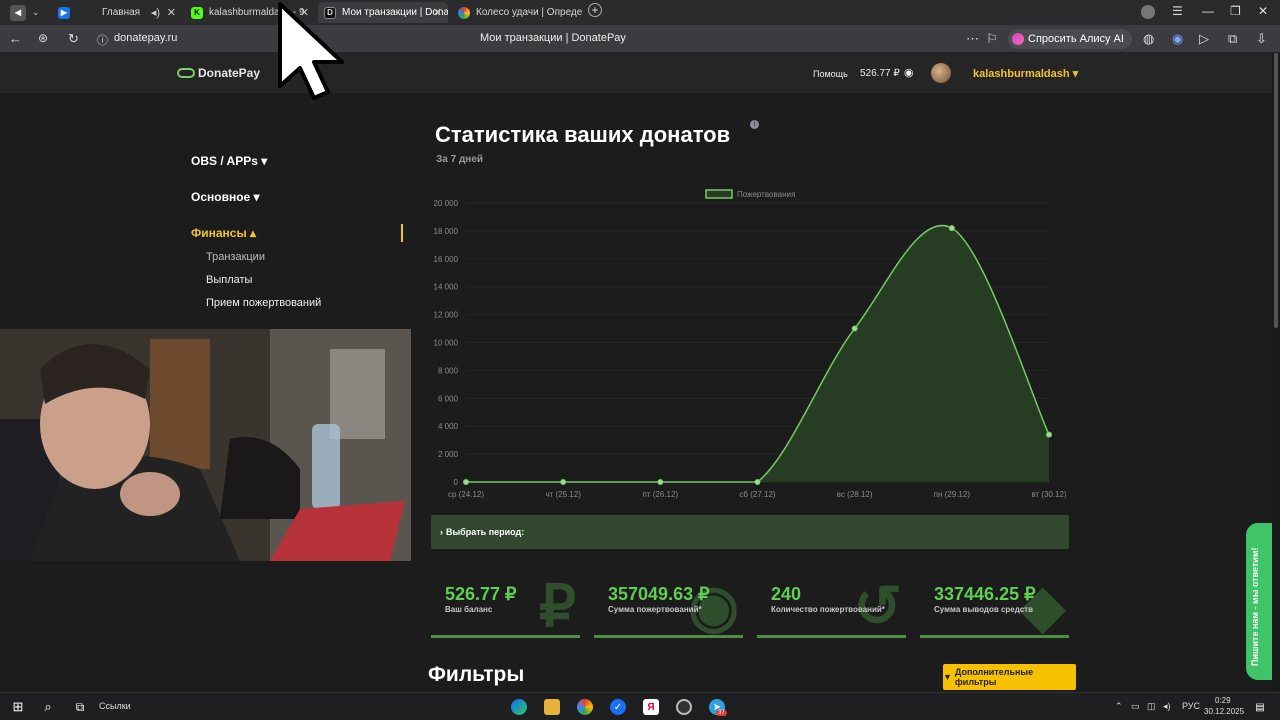  I want to click on edge-icon, so click(519, 707).